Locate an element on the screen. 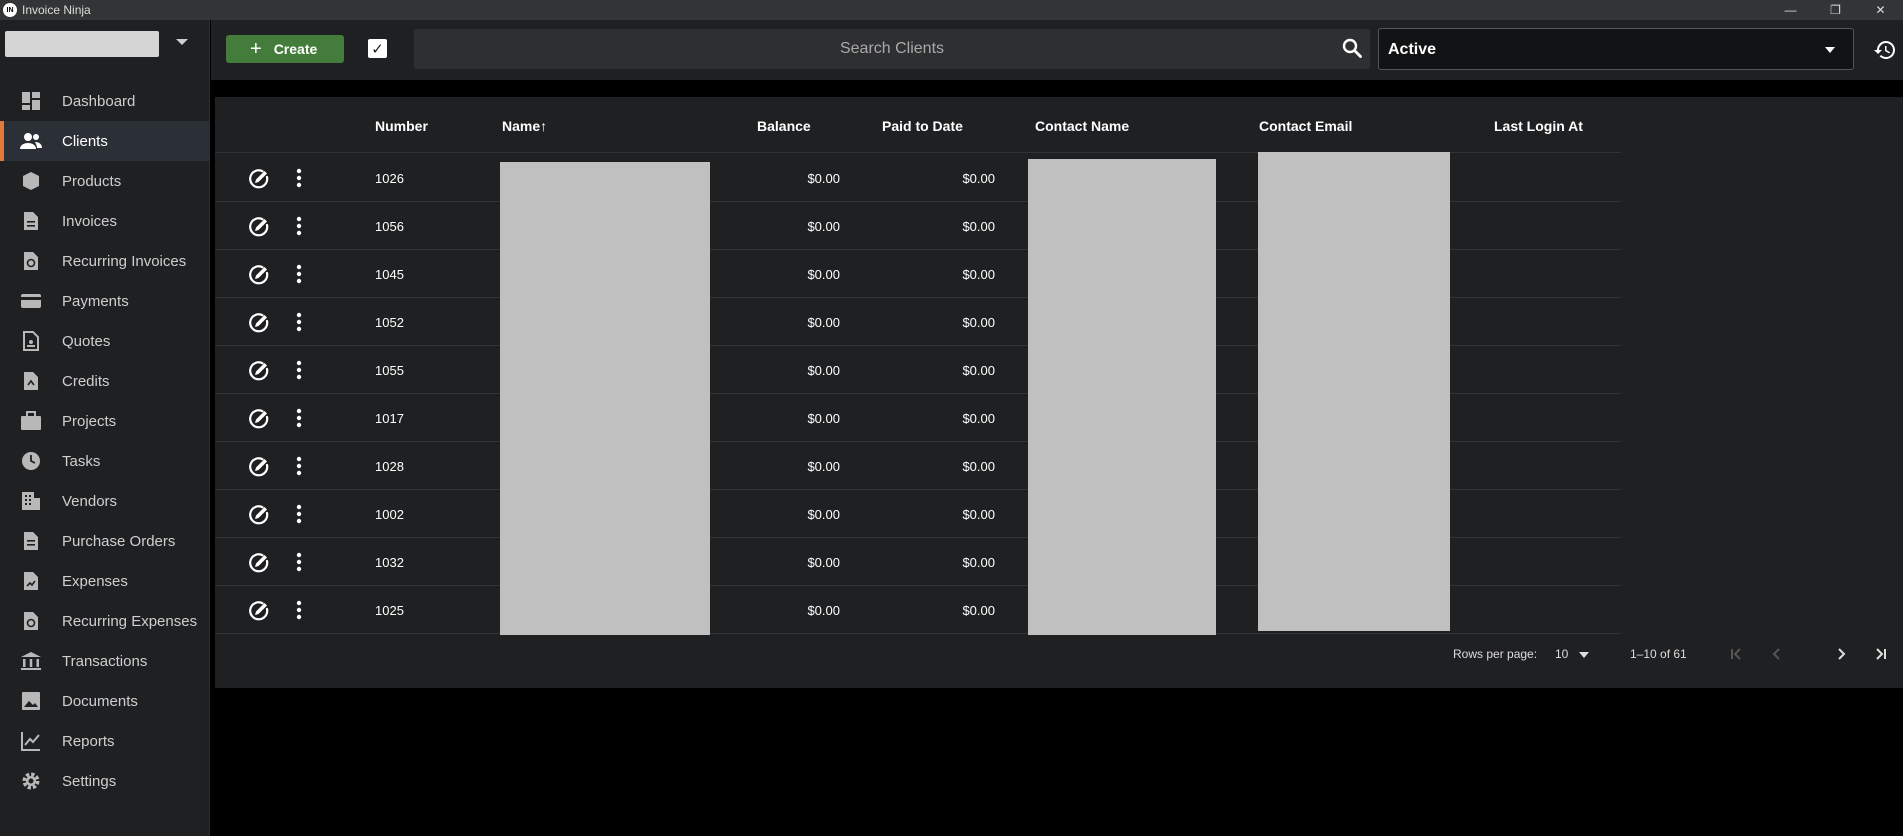 The height and width of the screenshot is (836, 1903). client-number: 1055 is located at coordinates (389, 370).